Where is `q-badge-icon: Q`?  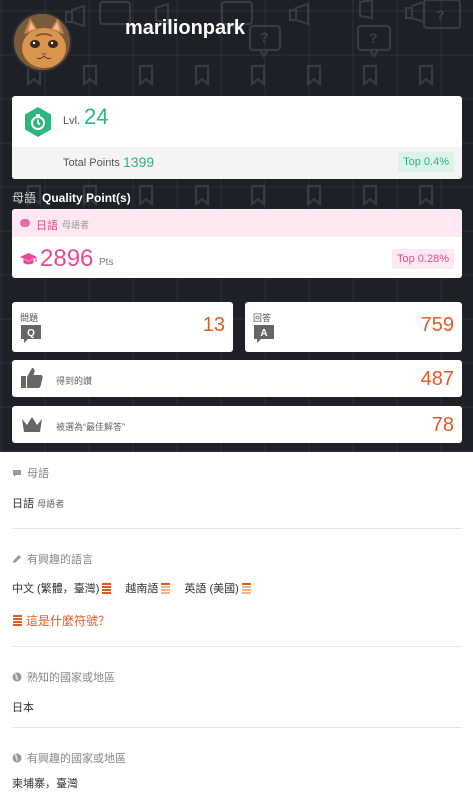
q-badge-icon: Q is located at coordinates (31, 334).